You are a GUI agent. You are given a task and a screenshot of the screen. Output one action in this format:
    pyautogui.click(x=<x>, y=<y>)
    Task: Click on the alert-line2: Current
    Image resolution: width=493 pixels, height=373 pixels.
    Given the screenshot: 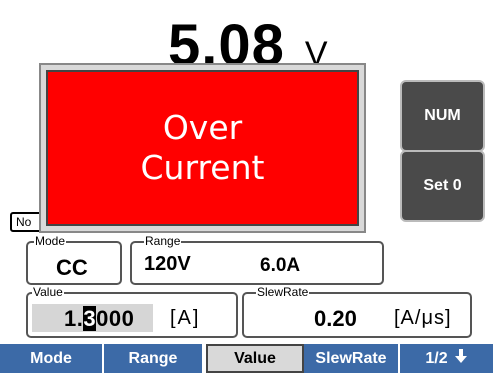 What is the action you would take?
    pyautogui.click(x=202, y=167)
    